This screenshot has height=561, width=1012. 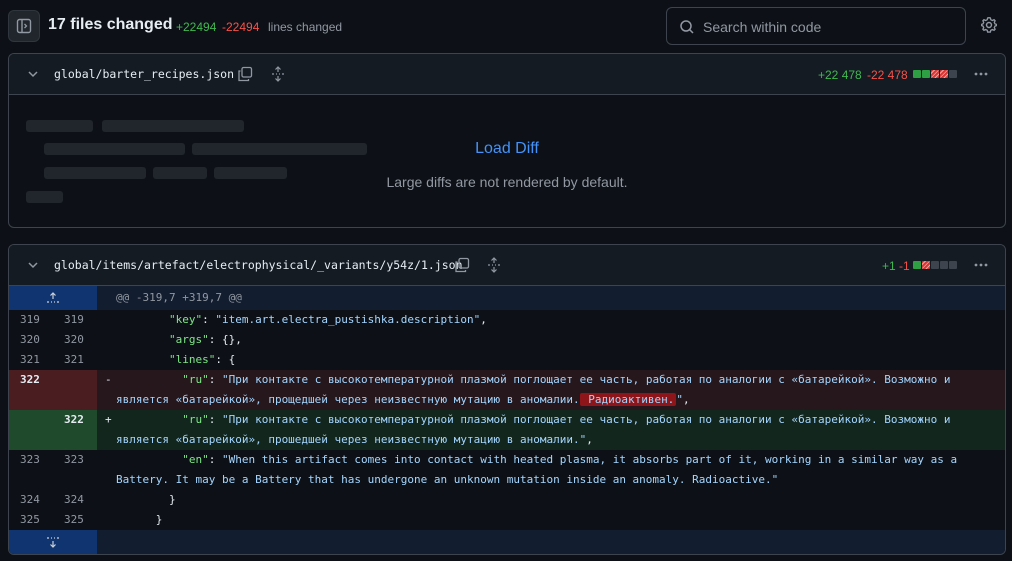 What do you see at coordinates (225, 359) in the screenshot?
I see `json-punct: : {` at bounding box center [225, 359].